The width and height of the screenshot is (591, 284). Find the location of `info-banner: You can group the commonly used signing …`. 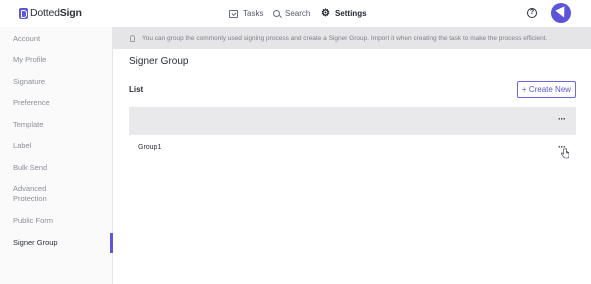

info-banner: You can group the commonly used signing … is located at coordinates (352, 38).